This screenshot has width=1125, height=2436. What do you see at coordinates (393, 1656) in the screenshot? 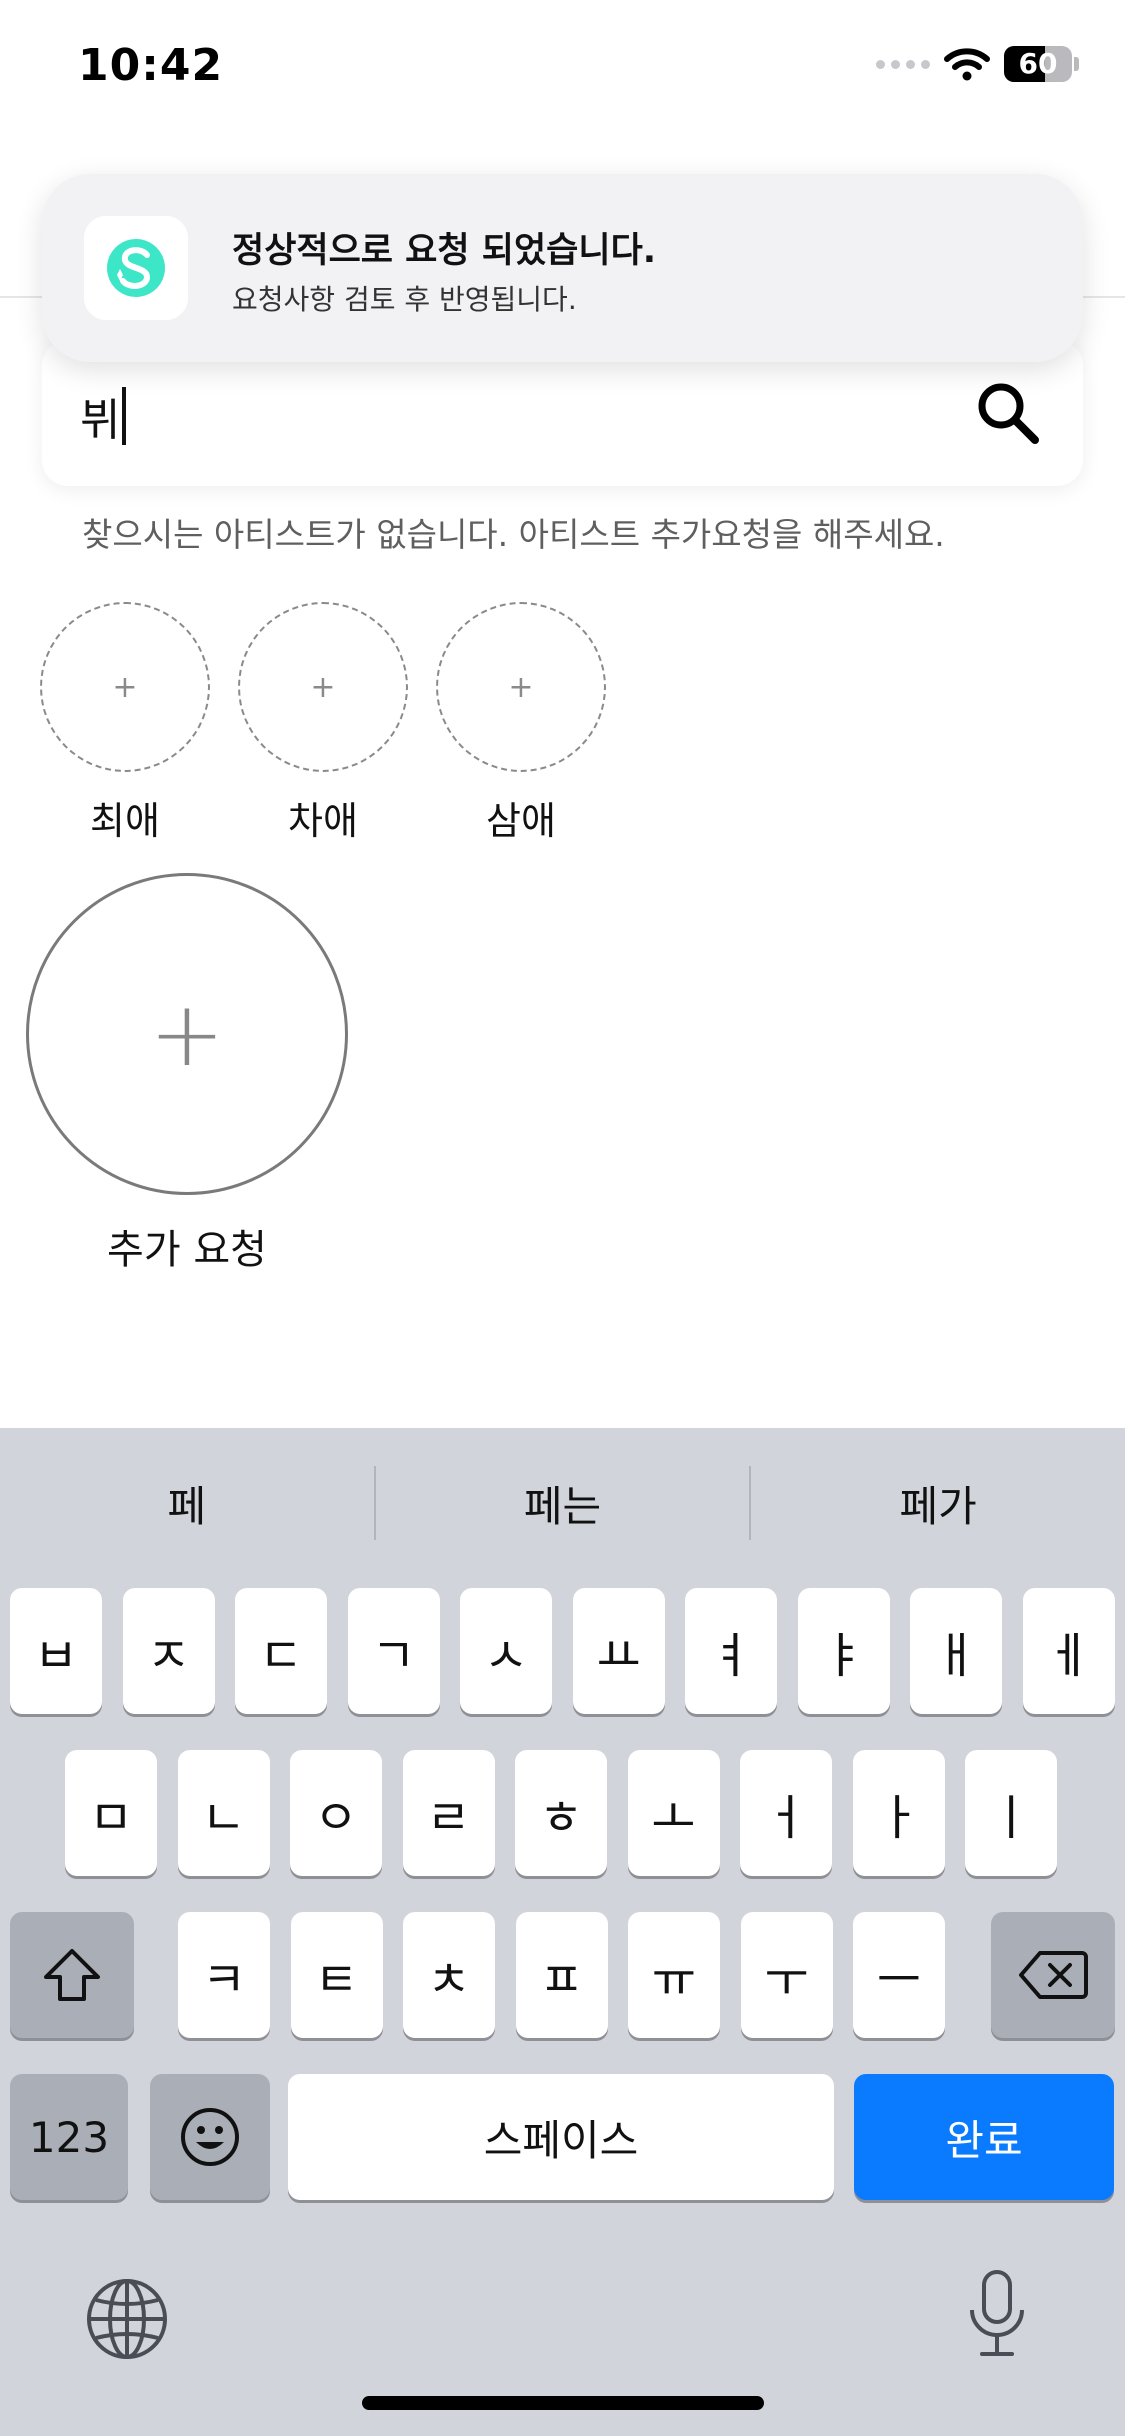
I see `key-4-label: ㄱ` at bounding box center [393, 1656].